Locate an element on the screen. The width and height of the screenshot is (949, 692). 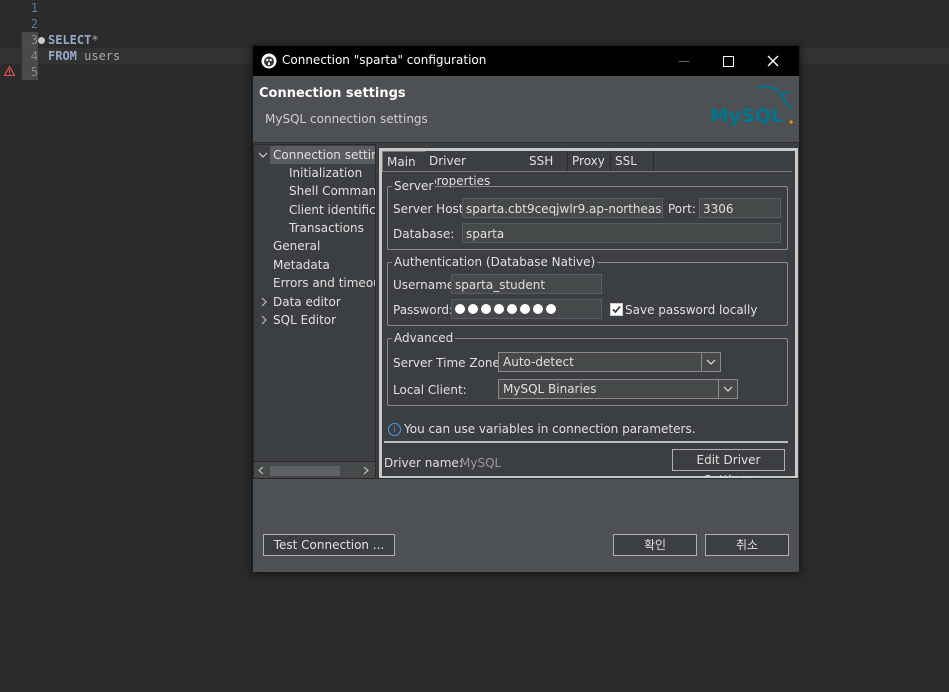
statement-marker-icon is located at coordinates (41, 40).